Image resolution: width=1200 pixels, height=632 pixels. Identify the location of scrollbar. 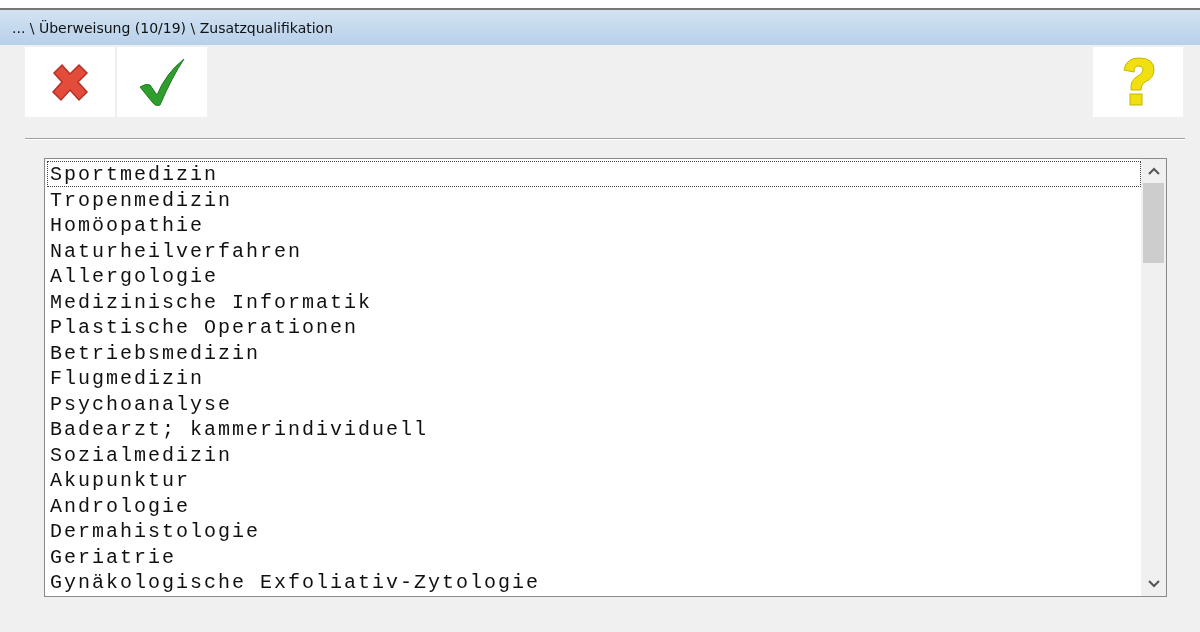
(1153, 377).